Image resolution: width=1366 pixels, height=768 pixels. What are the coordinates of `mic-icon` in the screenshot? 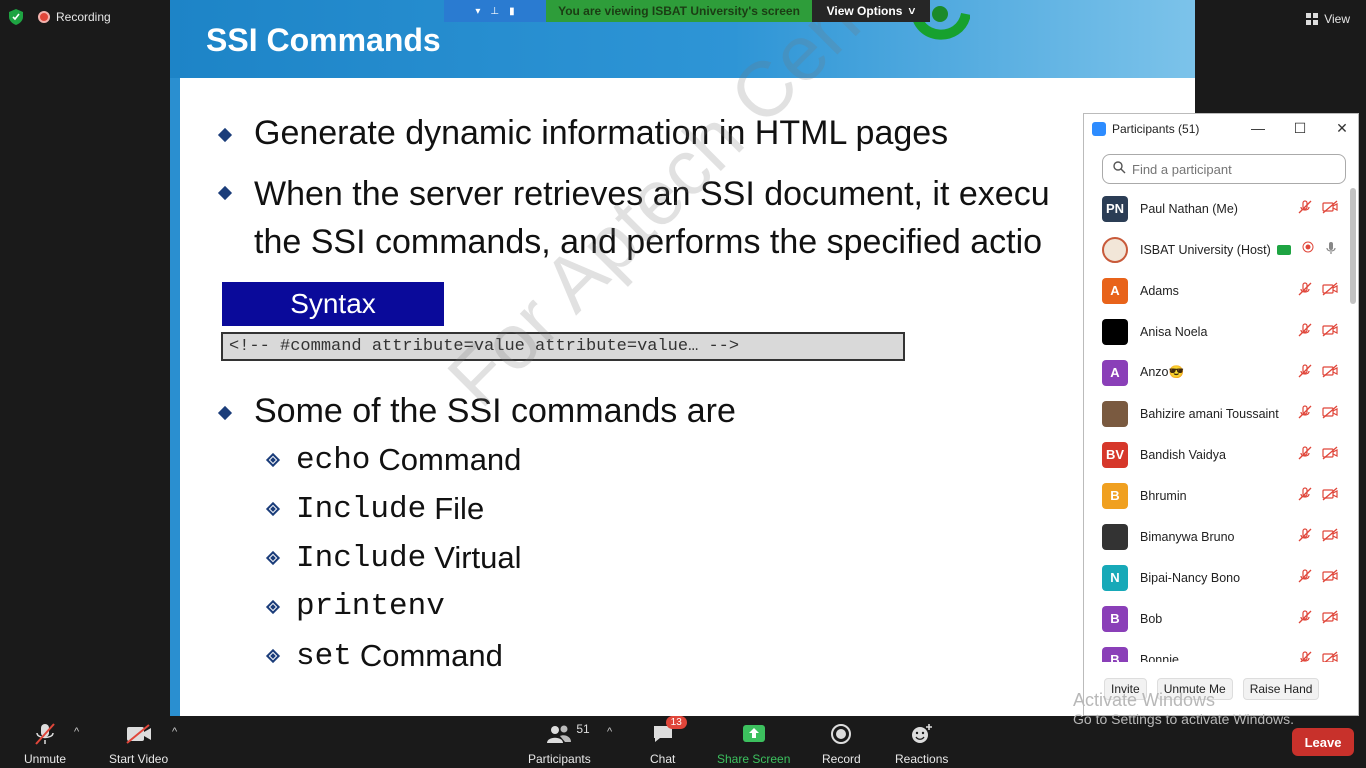 It's located at (1331, 249).